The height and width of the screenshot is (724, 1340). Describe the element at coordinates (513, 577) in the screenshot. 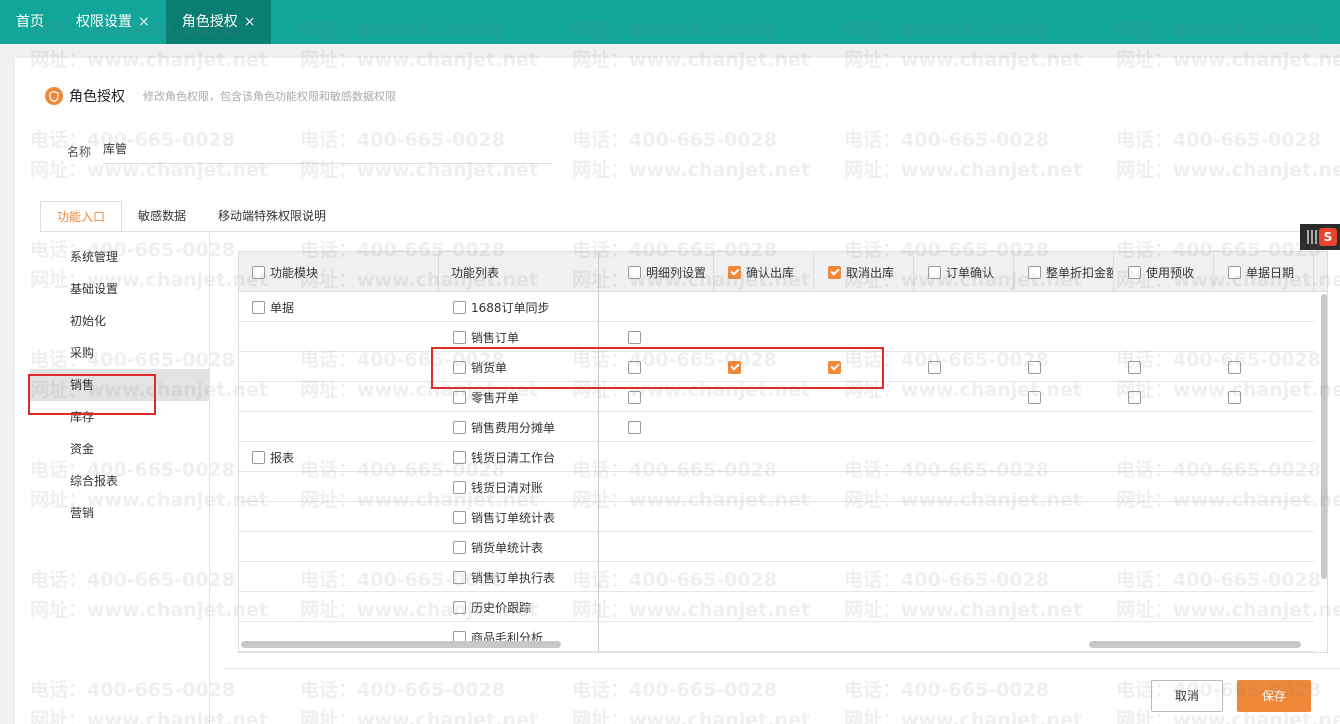

I see `function-label: 销售订单执行表` at that location.